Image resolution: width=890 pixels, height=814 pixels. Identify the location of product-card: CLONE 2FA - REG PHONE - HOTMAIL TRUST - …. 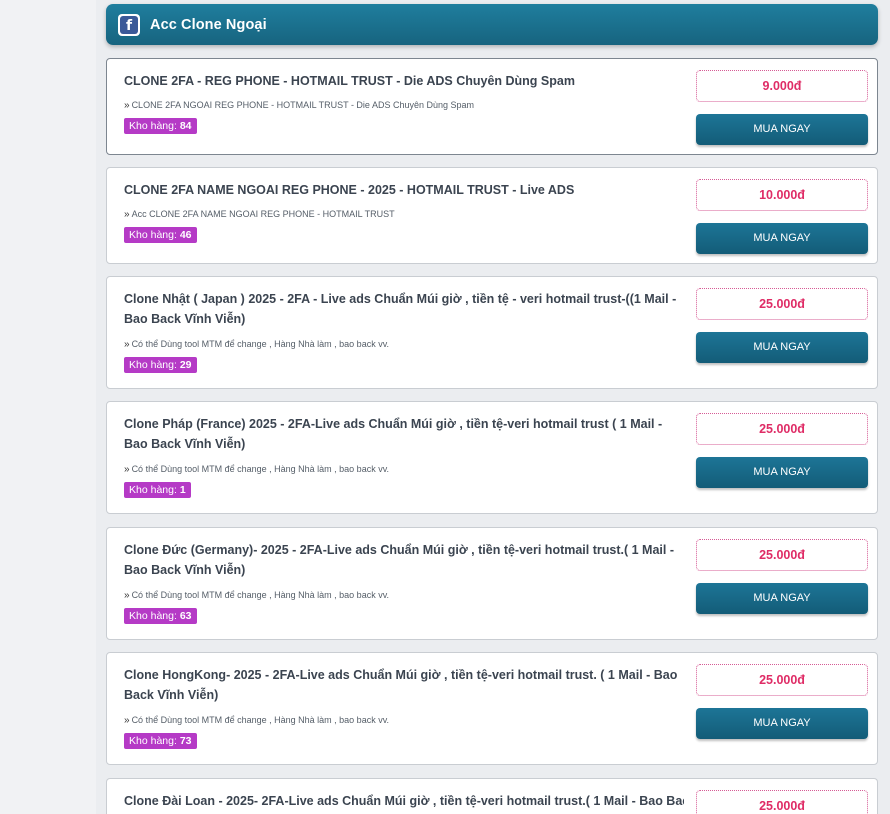
(492, 106).